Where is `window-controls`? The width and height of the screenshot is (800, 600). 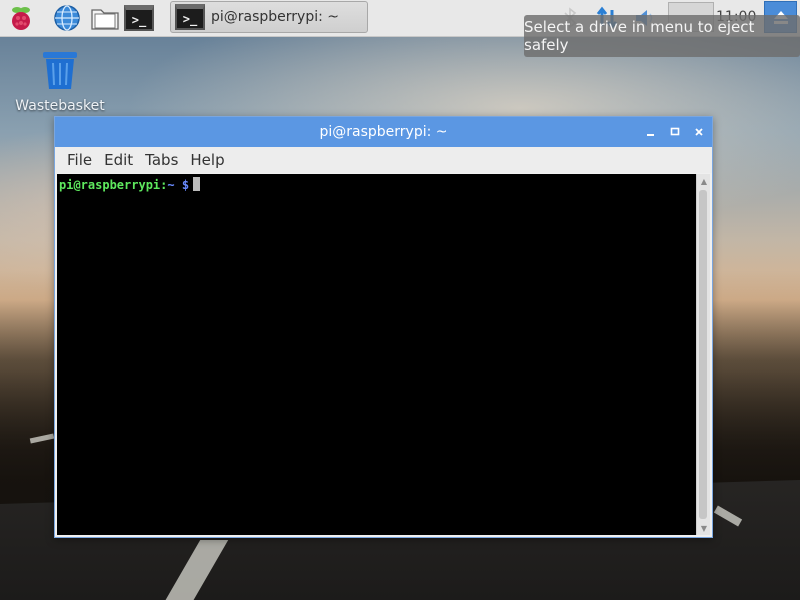 window-controls is located at coordinates (675, 132).